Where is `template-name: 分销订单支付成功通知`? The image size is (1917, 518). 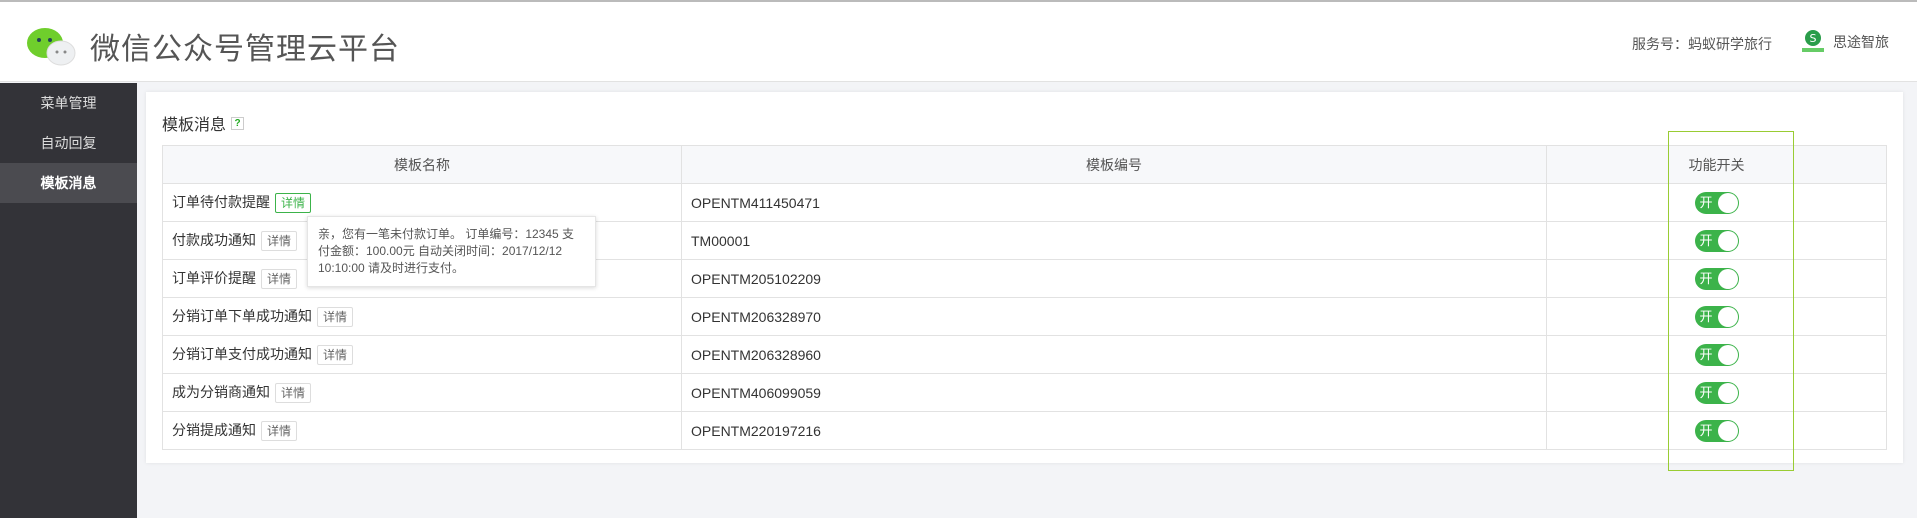
template-name: 分销订单支付成功通知 is located at coordinates (242, 354).